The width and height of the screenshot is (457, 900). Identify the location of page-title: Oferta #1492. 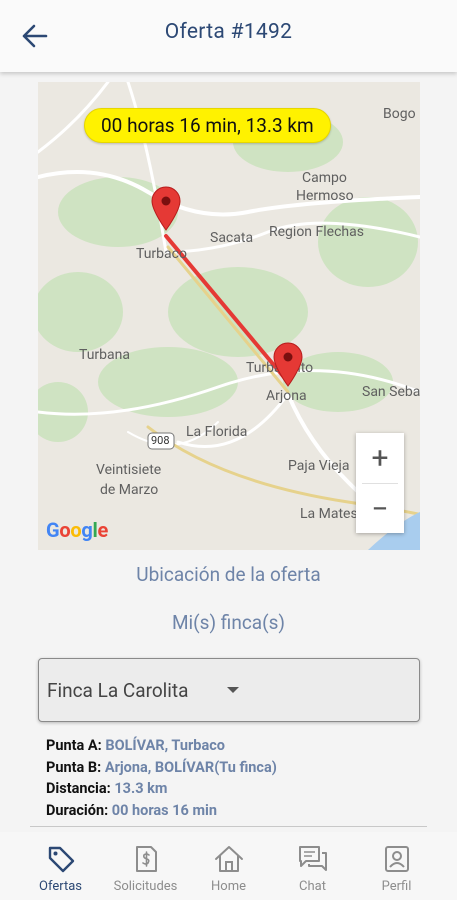
(228, 32).